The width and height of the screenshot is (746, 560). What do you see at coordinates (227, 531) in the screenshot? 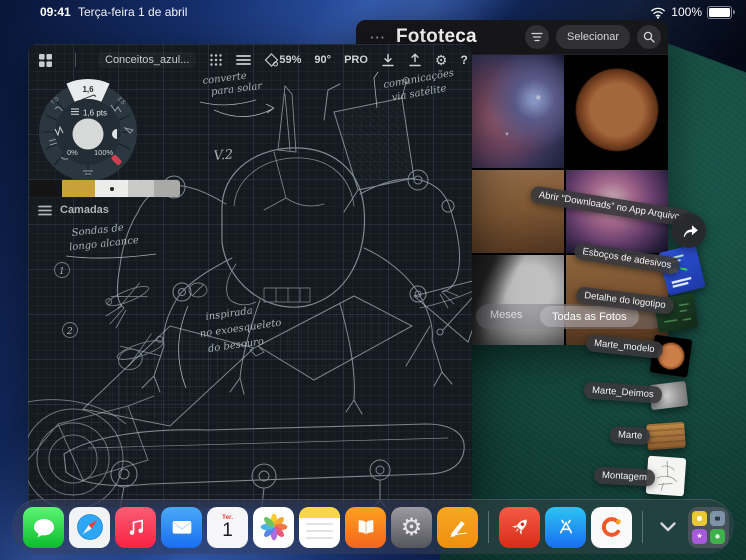
I see `calendar-day: 1` at bounding box center [227, 531].